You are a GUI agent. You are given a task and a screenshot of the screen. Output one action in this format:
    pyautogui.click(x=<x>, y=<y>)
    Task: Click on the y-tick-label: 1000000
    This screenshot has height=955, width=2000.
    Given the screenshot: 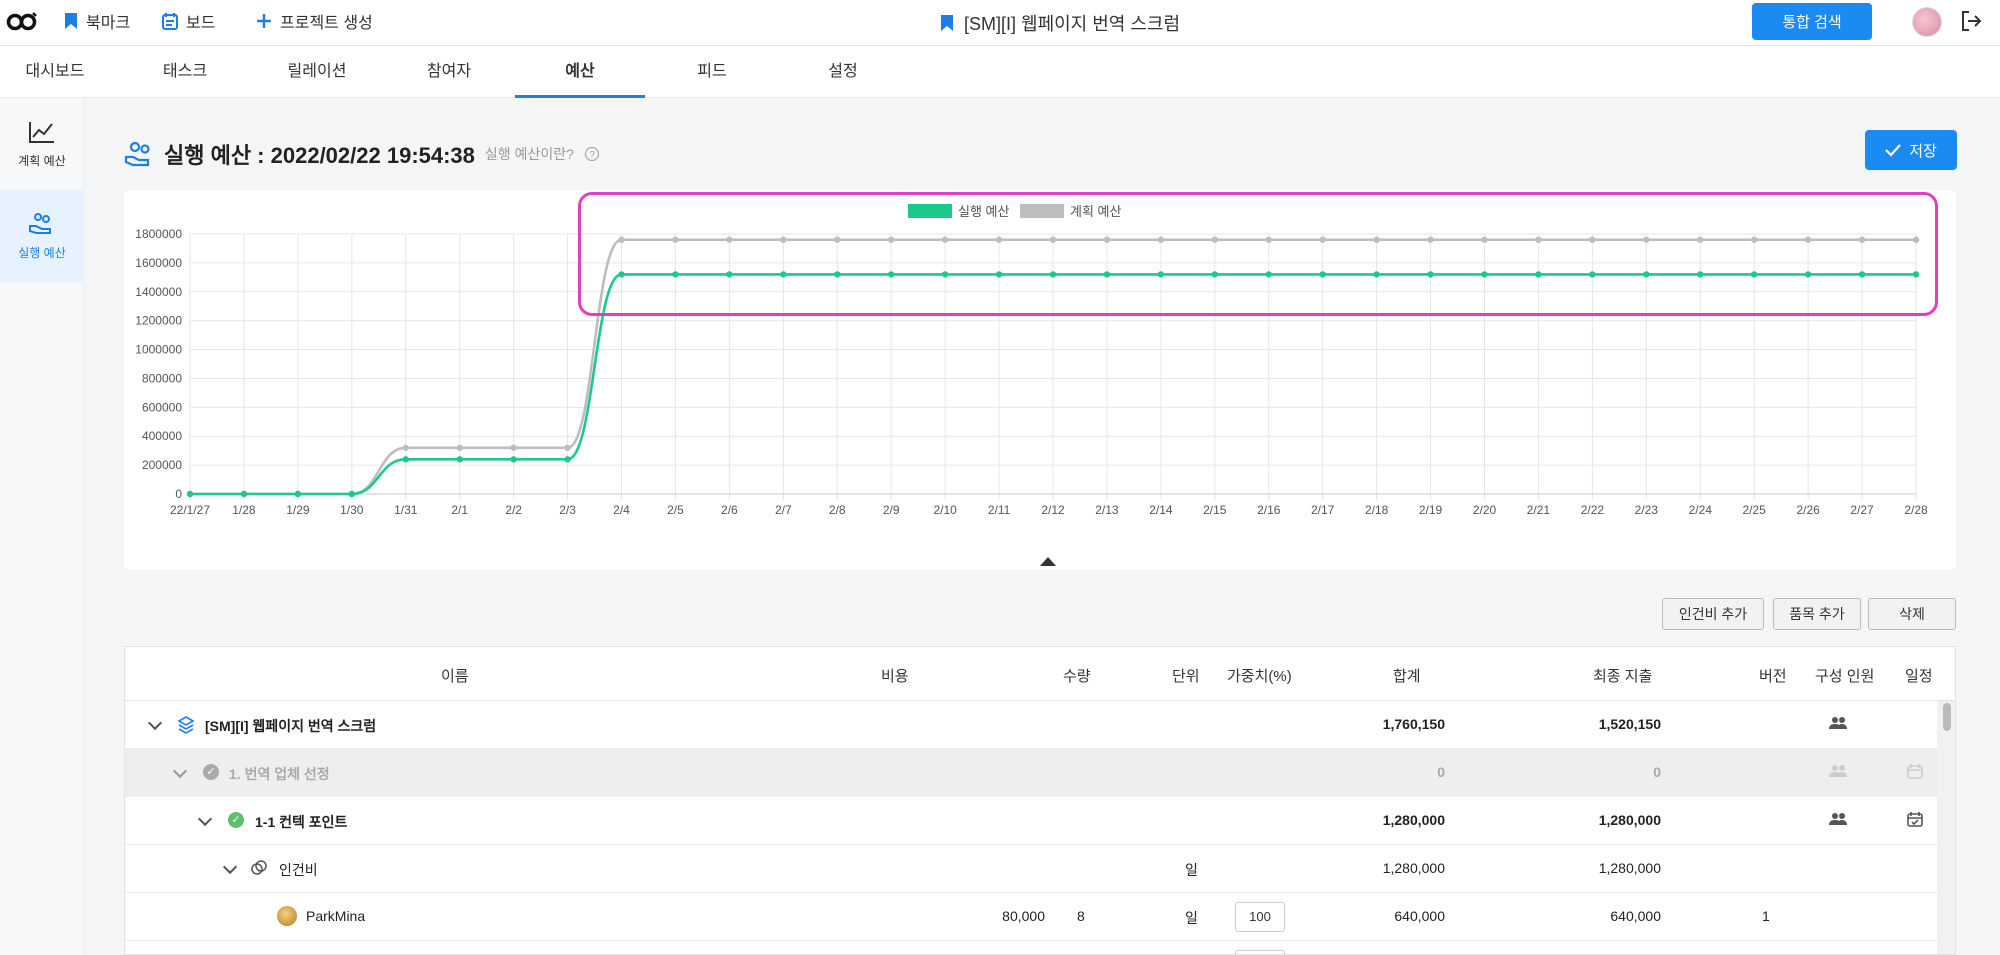 What is the action you would take?
    pyautogui.click(x=158, y=350)
    